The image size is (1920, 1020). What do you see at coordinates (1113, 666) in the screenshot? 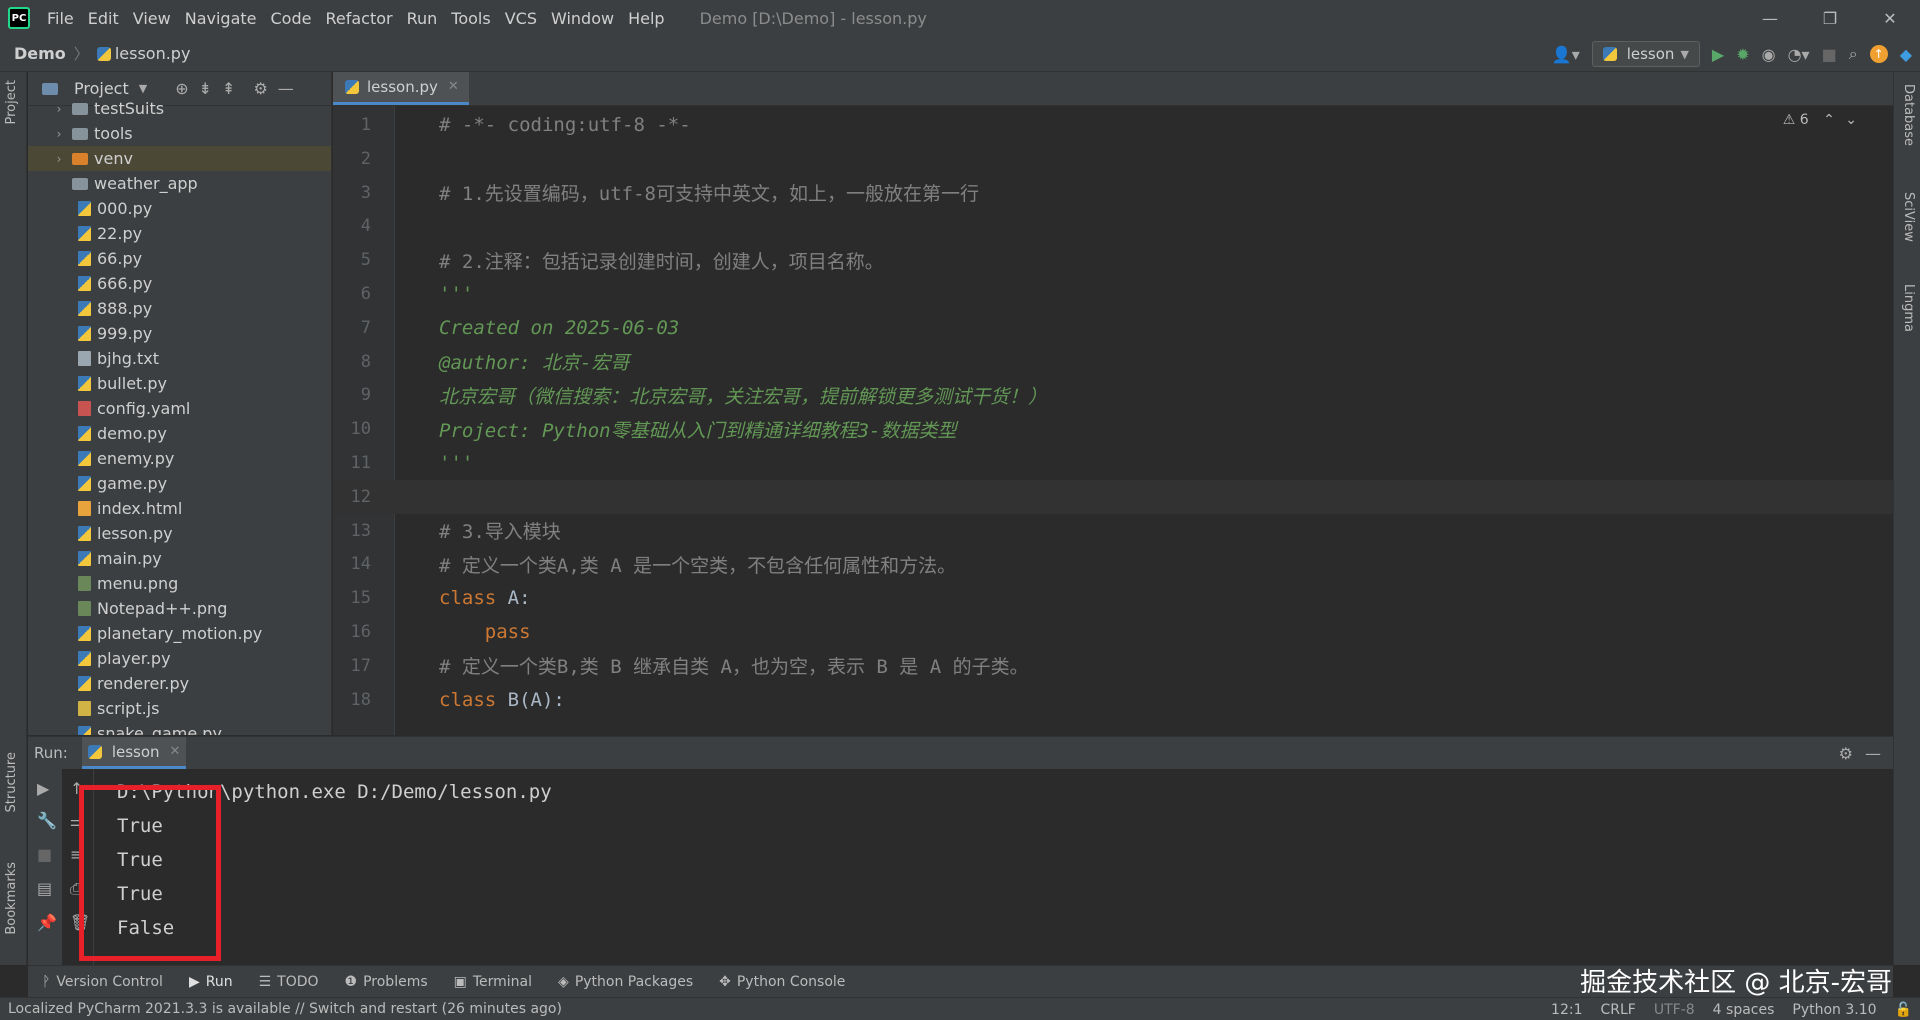
I see `code-line: 17 # 定义一个类B,类 B 继承自类 A，也为空，表示 B 是 A 的子类。` at bounding box center [1113, 666].